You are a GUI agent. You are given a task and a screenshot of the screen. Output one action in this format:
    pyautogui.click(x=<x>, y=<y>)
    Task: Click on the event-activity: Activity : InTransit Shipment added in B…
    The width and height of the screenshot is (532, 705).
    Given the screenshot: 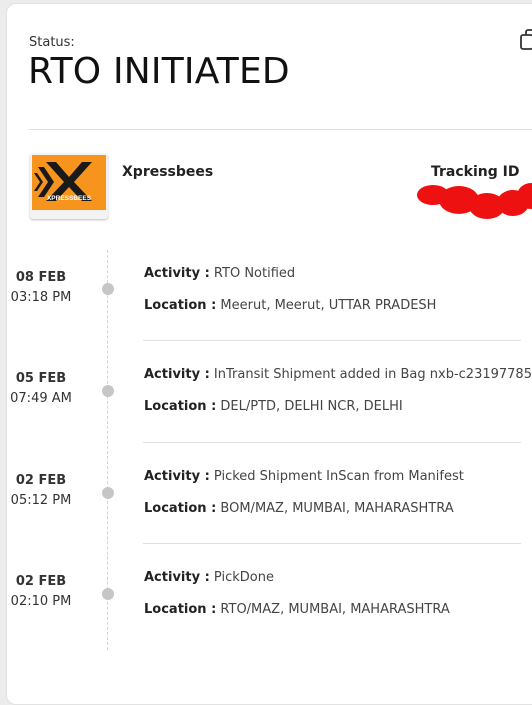 What is the action you would take?
    pyautogui.click(x=338, y=374)
    